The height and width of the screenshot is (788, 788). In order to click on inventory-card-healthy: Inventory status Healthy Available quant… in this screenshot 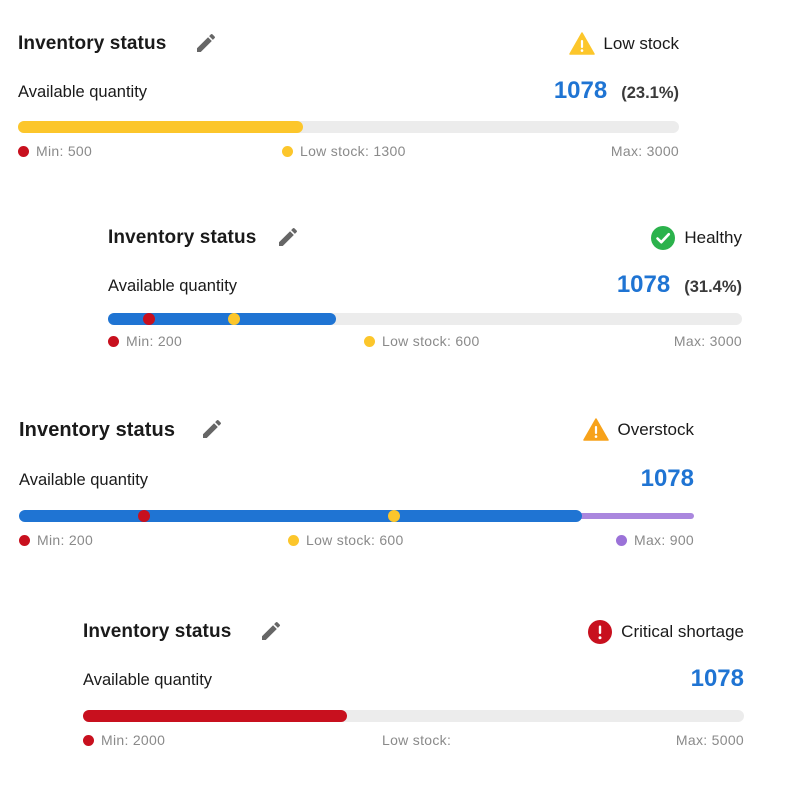, I will do `click(425, 292)`.